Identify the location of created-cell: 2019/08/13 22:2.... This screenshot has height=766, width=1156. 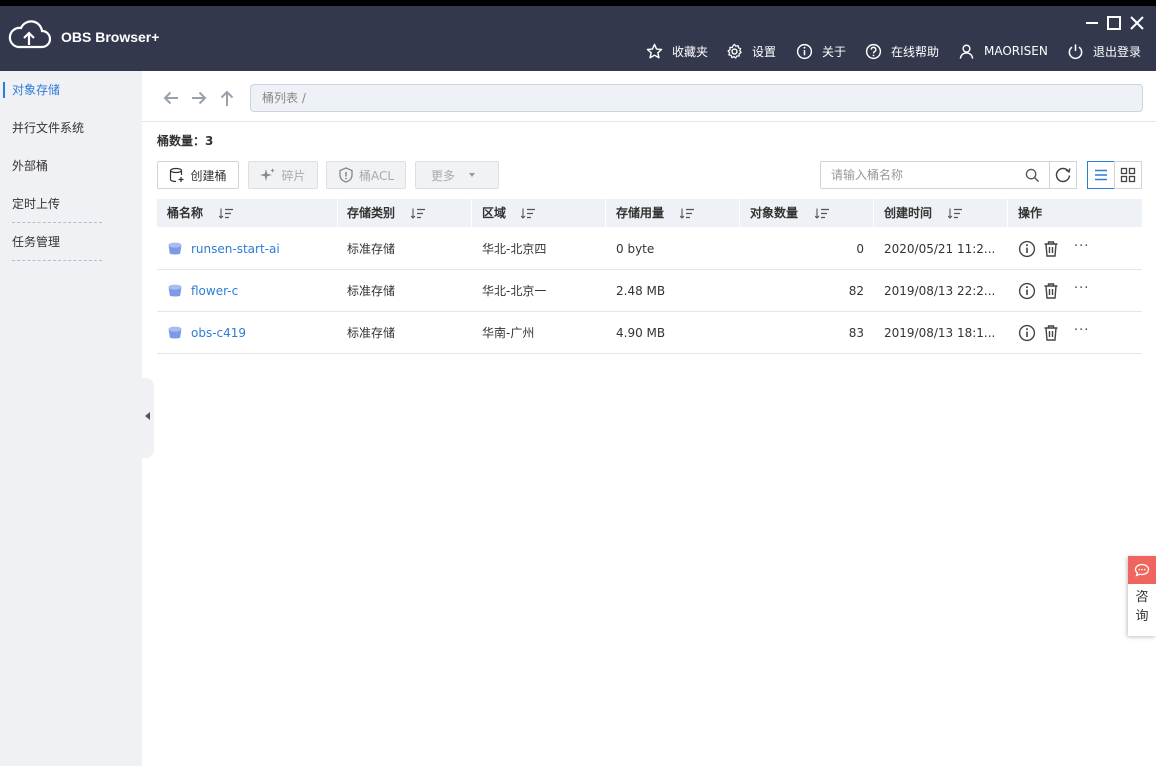
(940, 291).